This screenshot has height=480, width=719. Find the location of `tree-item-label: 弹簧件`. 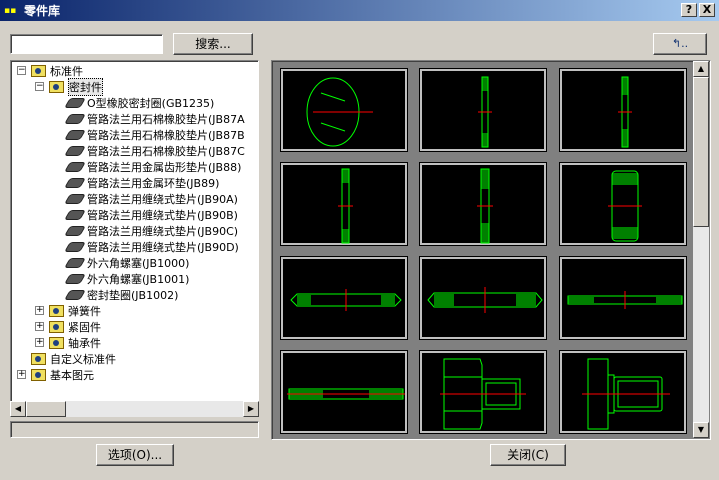

tree-item-label: 弹簧件 is located at coordinates (84, 311).